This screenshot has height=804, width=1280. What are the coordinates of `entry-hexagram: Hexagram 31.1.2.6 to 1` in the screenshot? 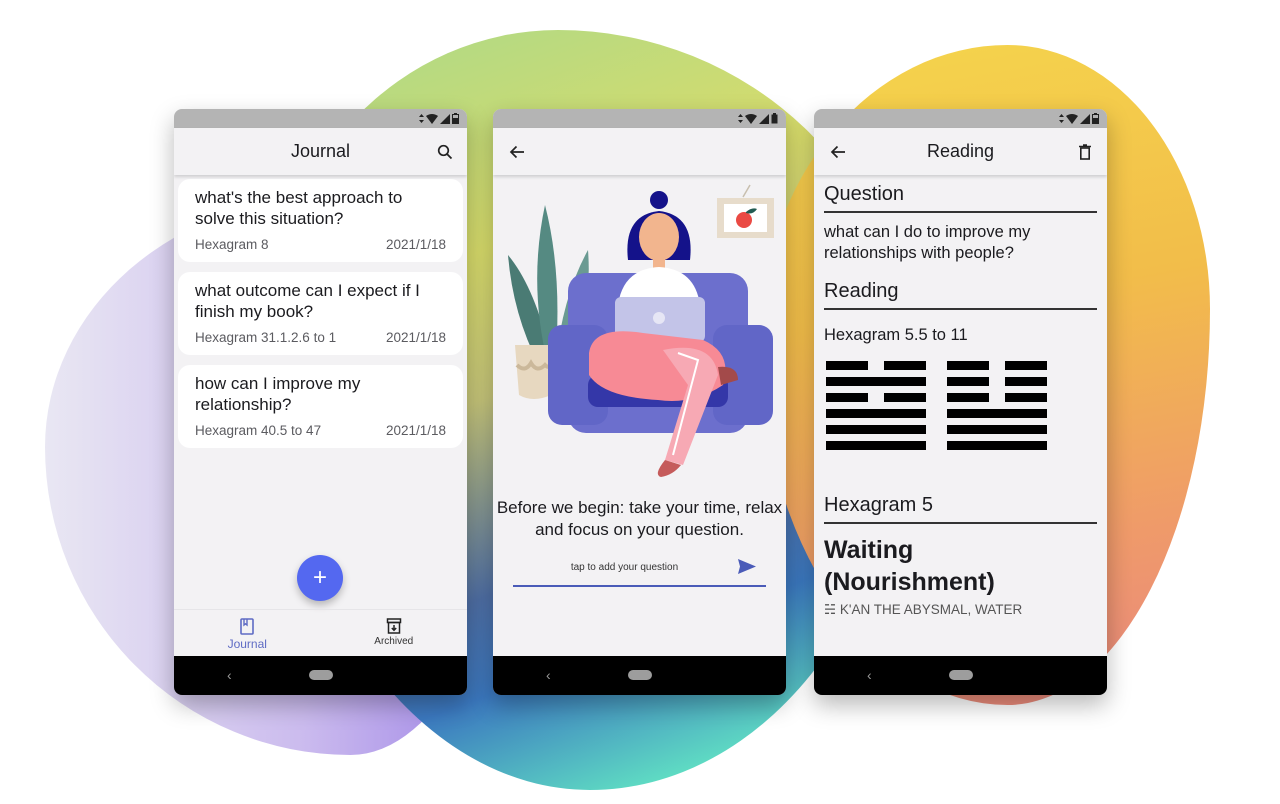 It's located at (266, 337).